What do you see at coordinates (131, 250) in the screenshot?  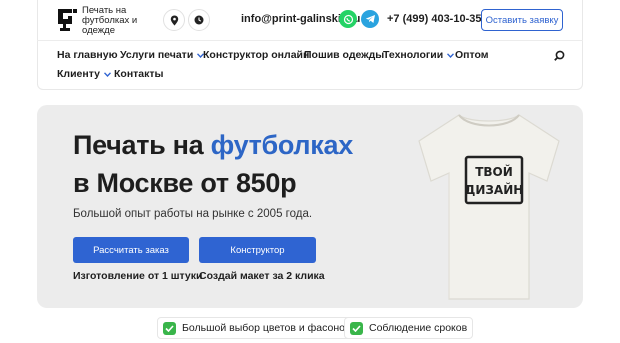 I see `calculate-order-button: Рассчитать заказ` at bounding box center [131, 250].